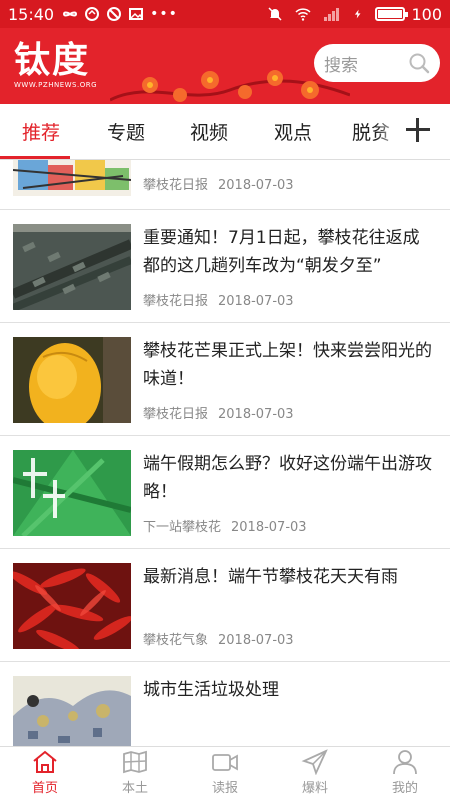 This screenshot has width=450, height=800. What do you see at coordinates (341, 65) in the screenshot?
I see `search-placeholder: 搜索` at bounding box center [341, 65].